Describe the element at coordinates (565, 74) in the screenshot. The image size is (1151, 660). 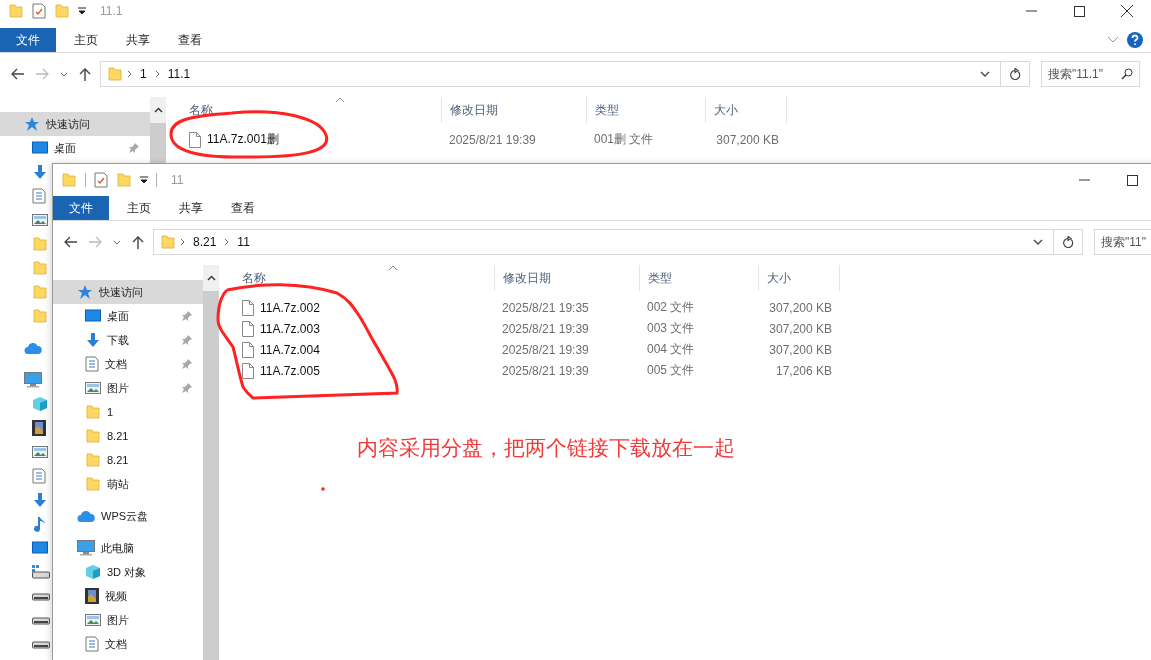
I see `address-bar: 1 11.1` at that location.